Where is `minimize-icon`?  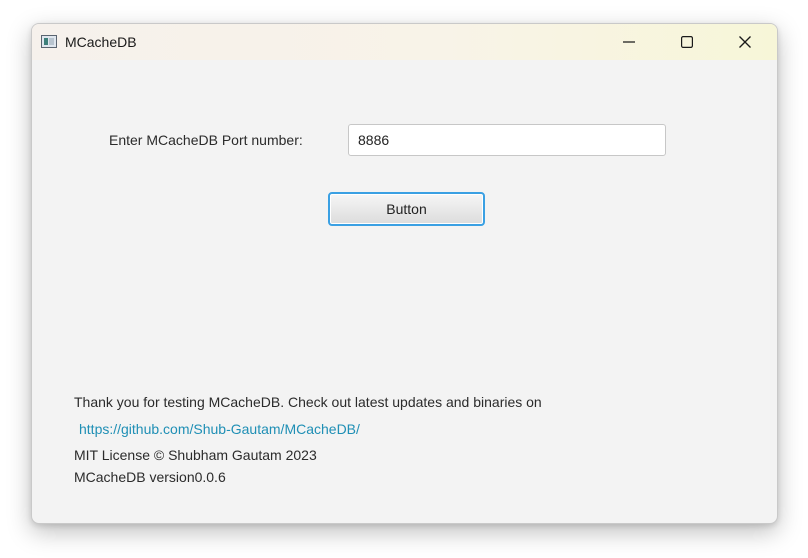
minimize-icon is located at coordinates (629, 42).